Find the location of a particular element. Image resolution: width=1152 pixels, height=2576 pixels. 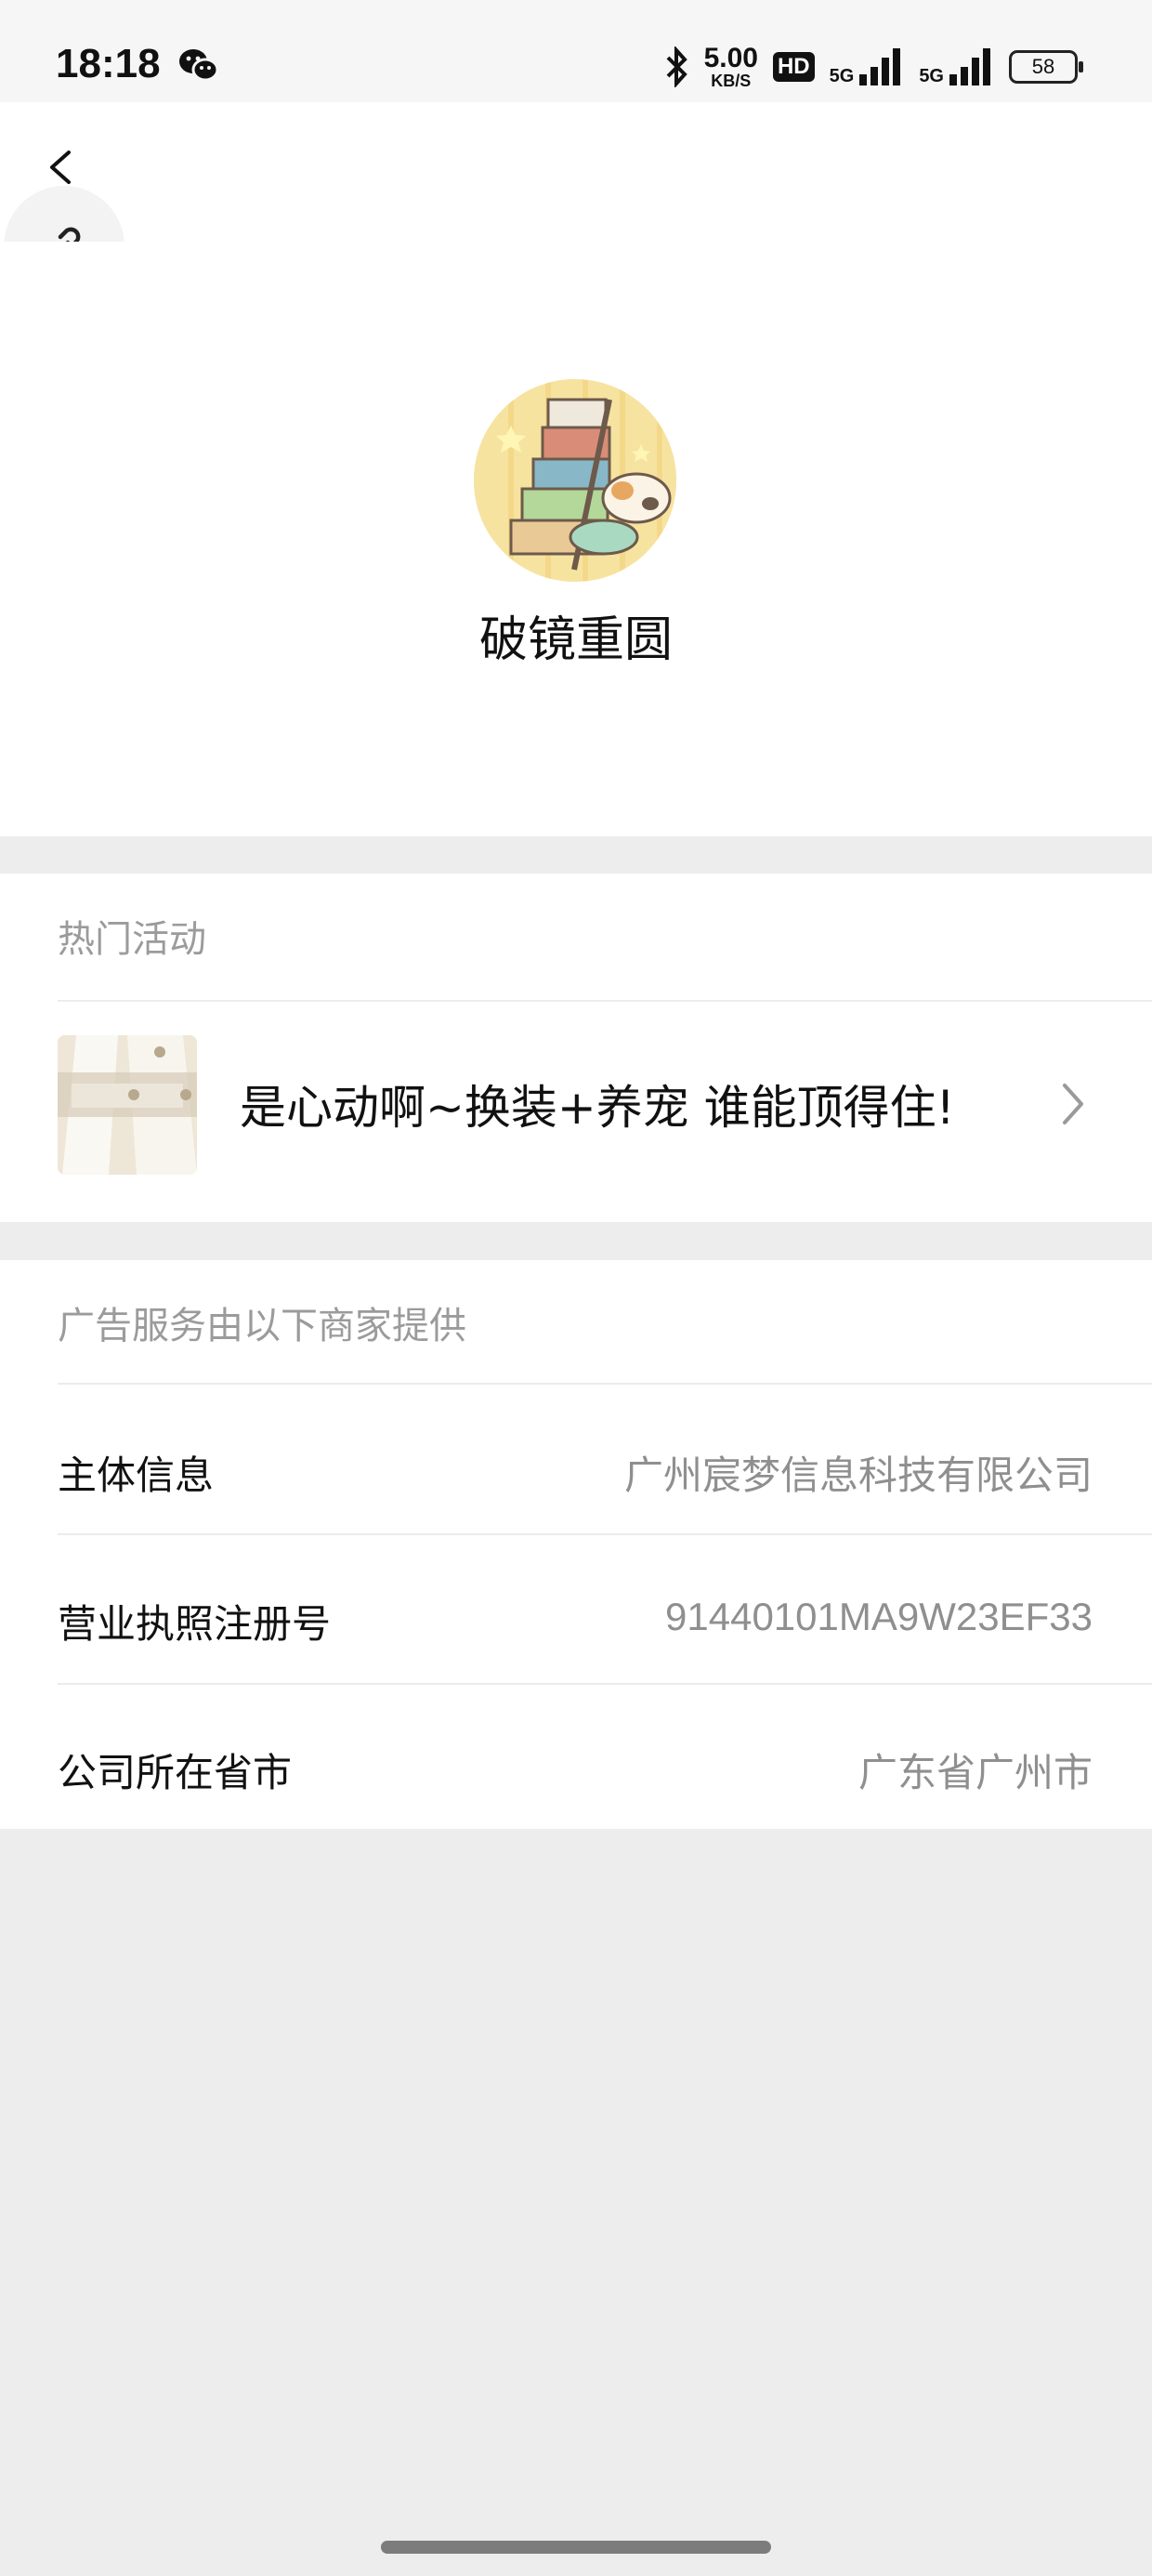

net-speed-unit: KB/S is located at coordinates (731, 81).